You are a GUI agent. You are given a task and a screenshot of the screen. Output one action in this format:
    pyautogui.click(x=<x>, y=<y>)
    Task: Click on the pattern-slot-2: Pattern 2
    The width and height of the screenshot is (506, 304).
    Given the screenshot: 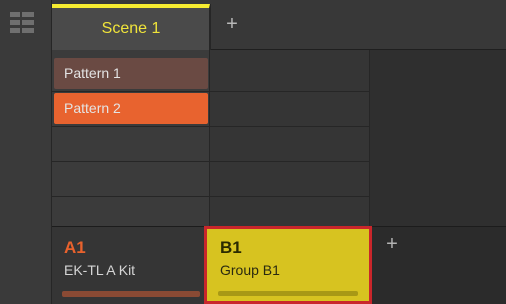 What is the action you would take?
    pyautogui.click(x=131, y=108)
    